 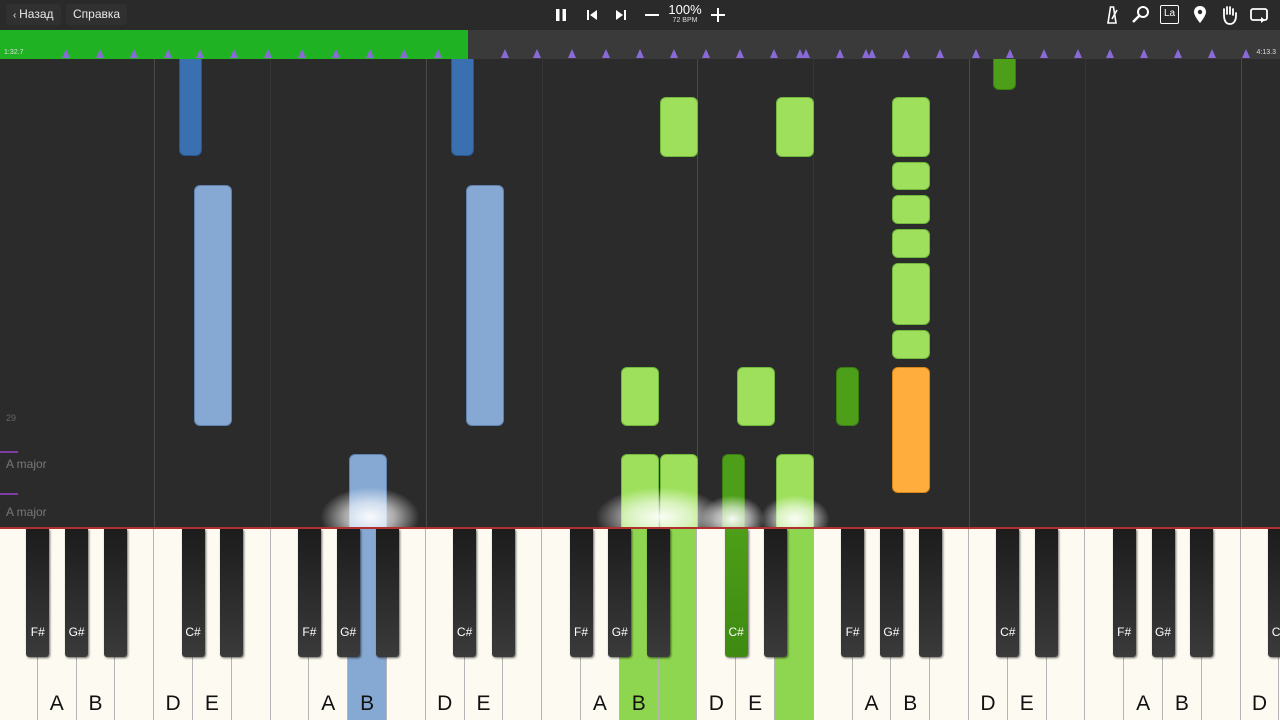 I want to click on plus-icon, so click(x=718, y=15).